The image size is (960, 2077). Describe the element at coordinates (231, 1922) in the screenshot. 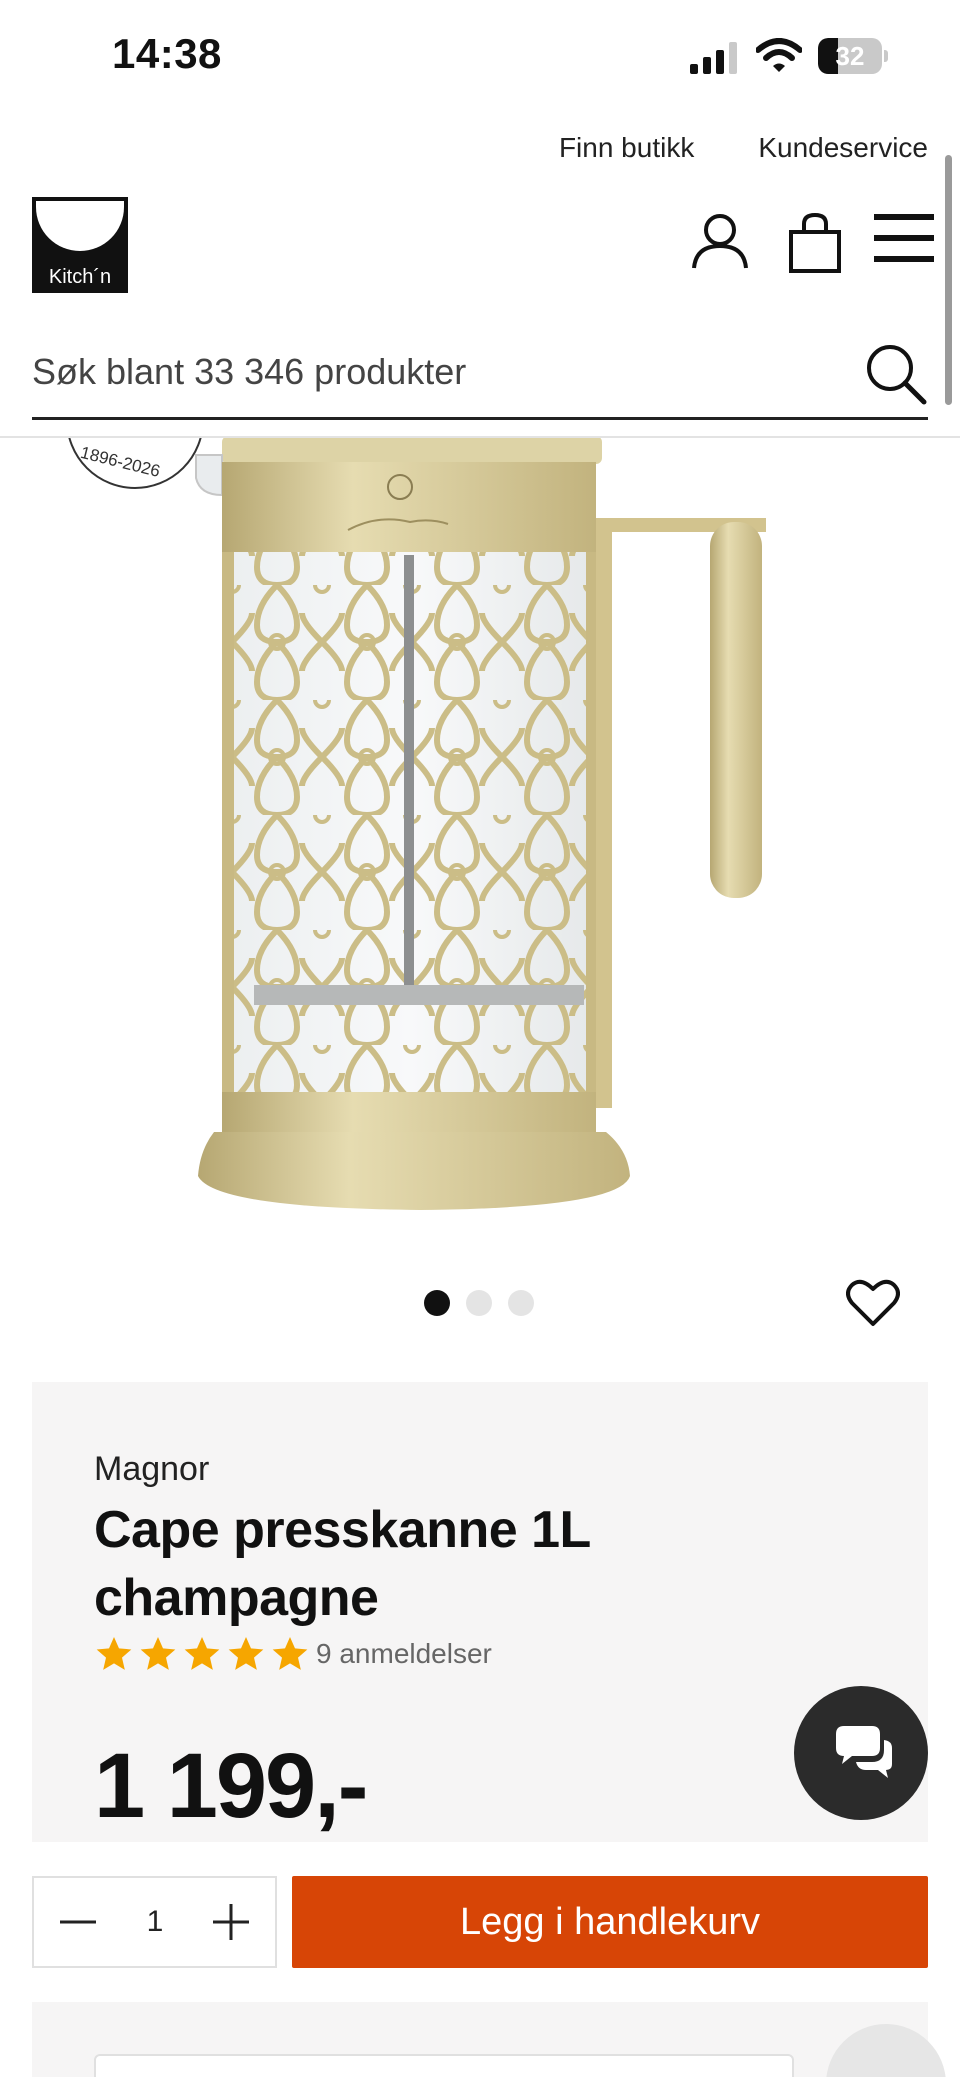

I see `plus-icon` at that location.